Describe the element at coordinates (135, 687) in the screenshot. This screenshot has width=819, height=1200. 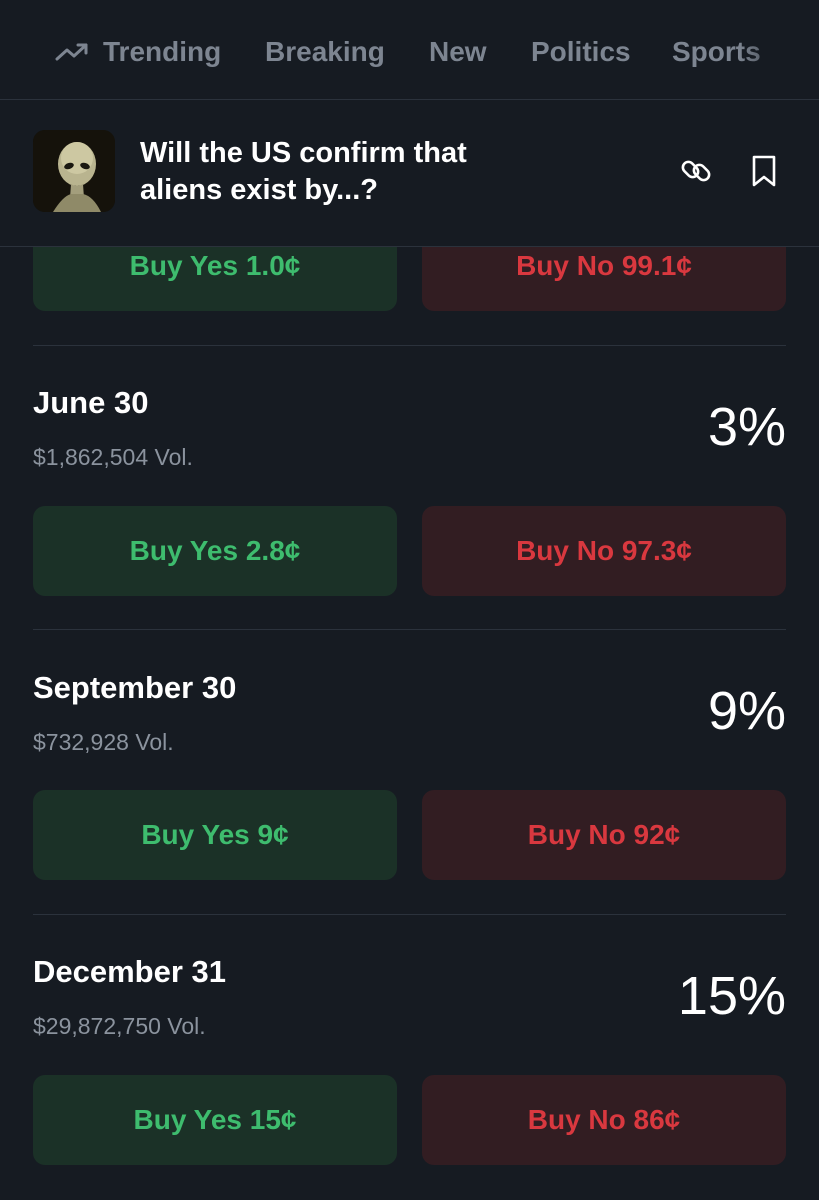
I see `outcome-date: September 30` at that location.